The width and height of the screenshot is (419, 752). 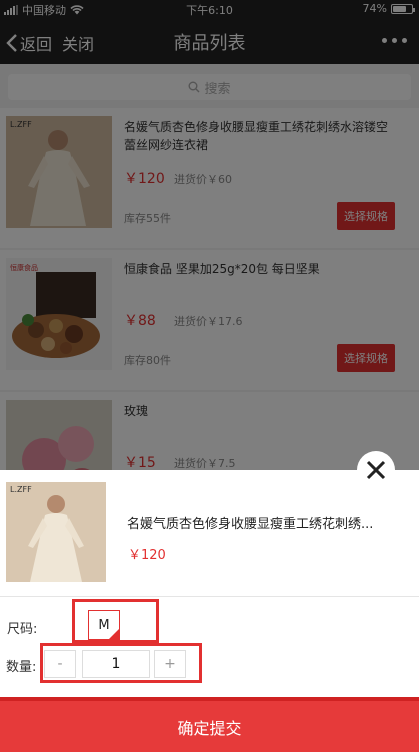 I want to click on quantity-label: 数量:, so click(x=21, y=667).